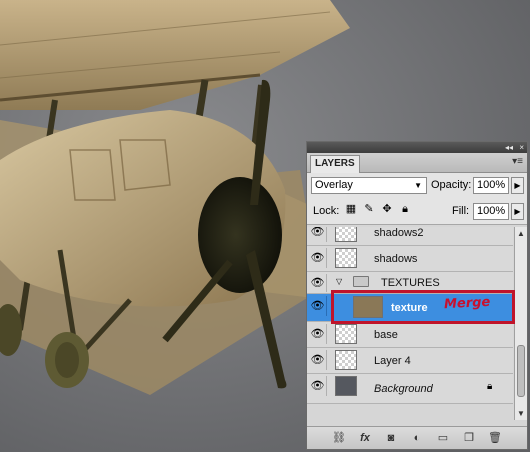  What do you see at coordinates (339, 281) in the screenshot?
I see `chevron-down-icon: ▽` at bounding box center [339, 281].